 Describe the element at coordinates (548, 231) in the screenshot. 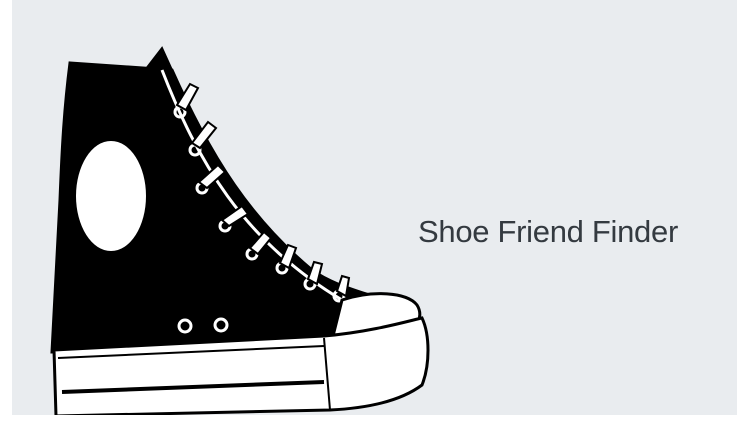

I see `page-title: Shoe Friend Finder` at that location.